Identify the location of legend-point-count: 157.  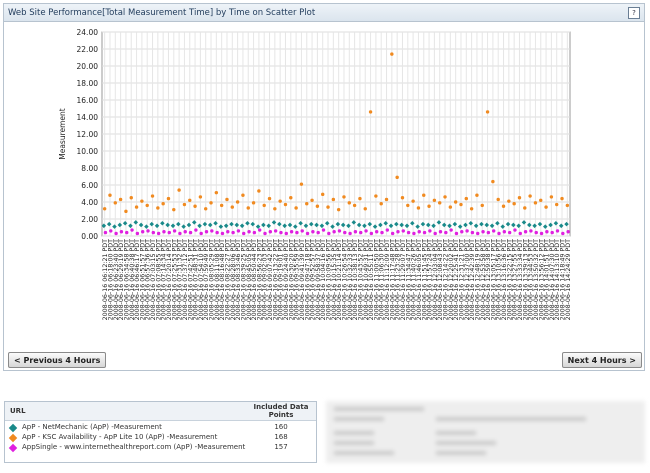
(281, 447).